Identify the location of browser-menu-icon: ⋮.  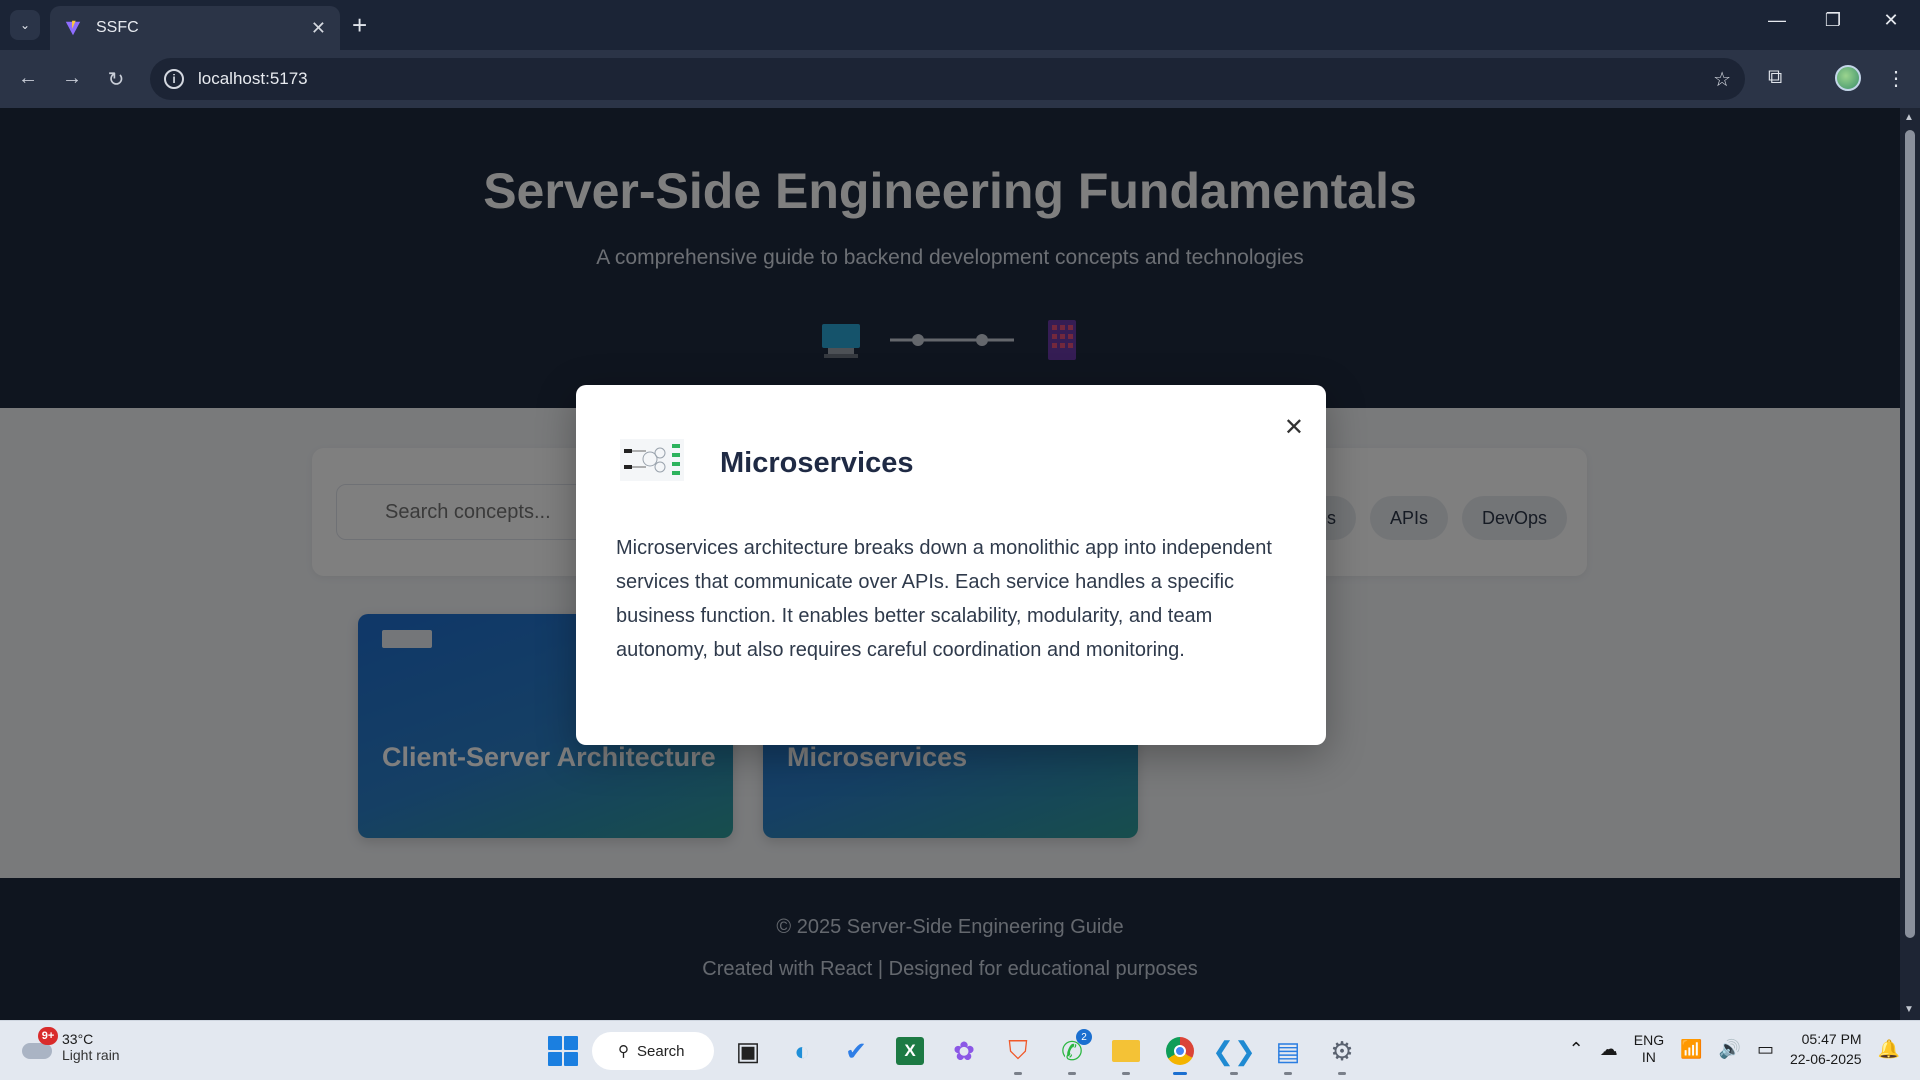
(1896, 78).